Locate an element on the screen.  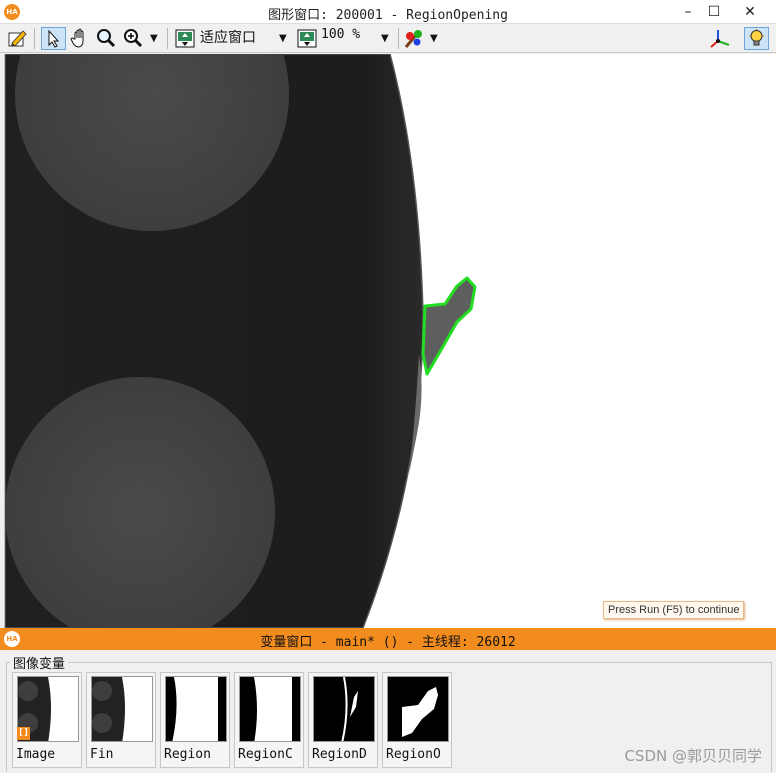
run-hint-tooltip: Press Run (F5) to continue is located at coordinates (674, 610).